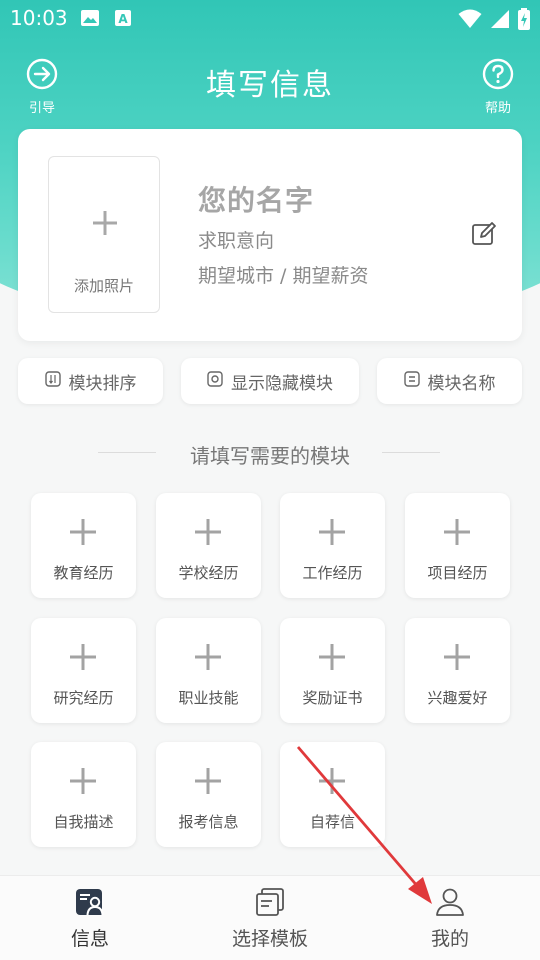 This screenshot has width=540, height=960. Describe the element at coordinates (332, 698) in the screenshot. I see `module-label: 奖励证书` at that location.